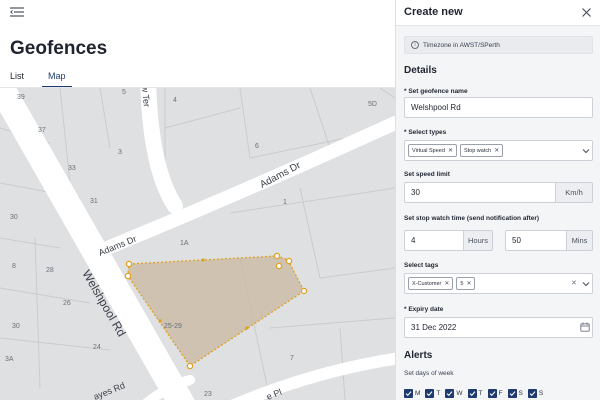 Image resolution: width=600 pixels, height=400 pixels. Describe the element at coordinates (72, 168) in the screenshot. I see `lot-number: 33` at that location.